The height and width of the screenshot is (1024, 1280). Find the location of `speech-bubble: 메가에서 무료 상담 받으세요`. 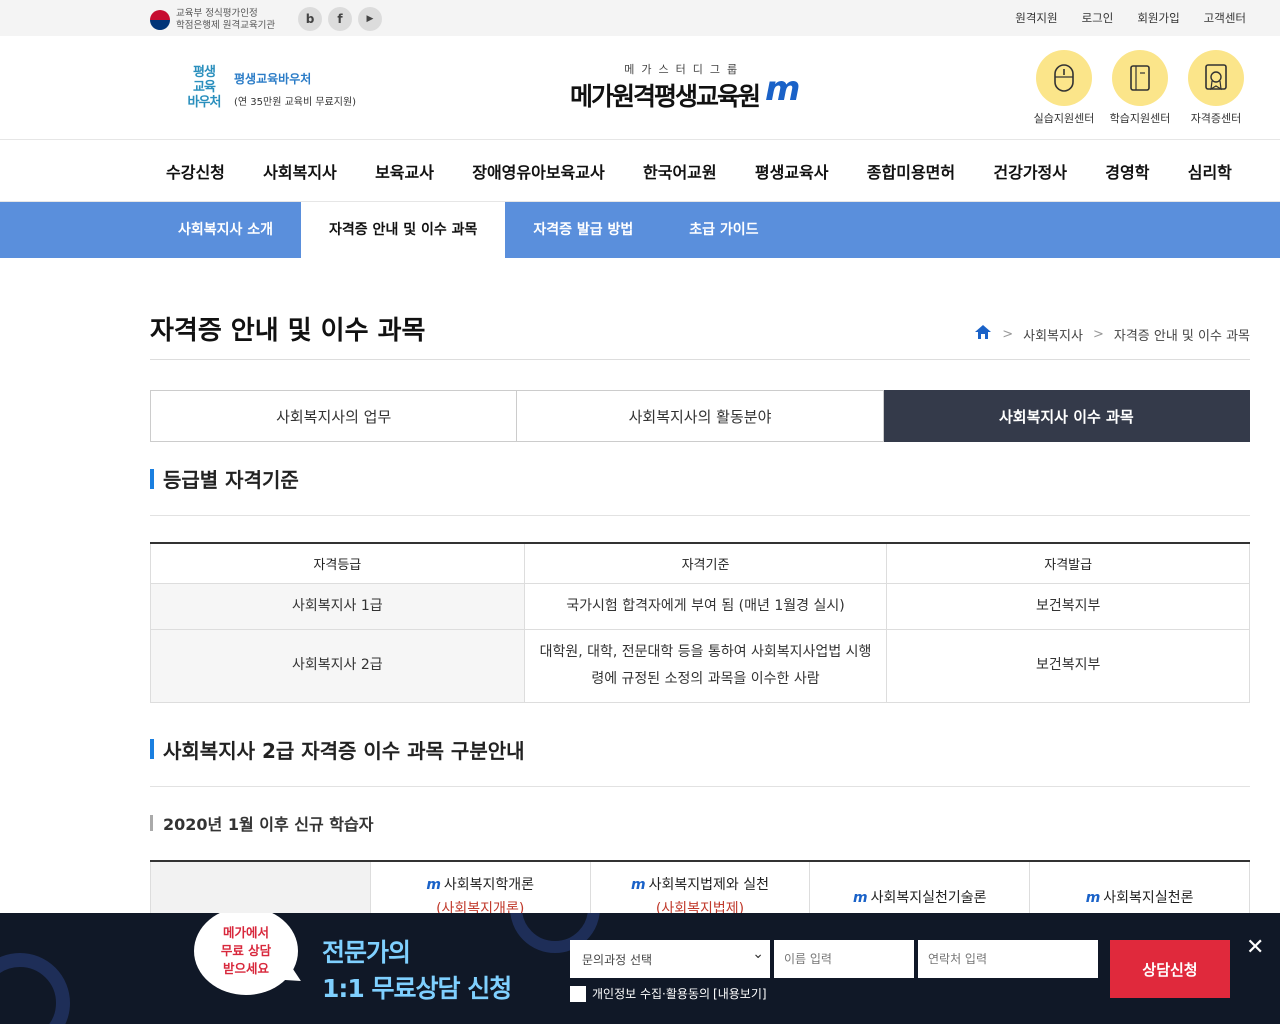

speech-bubble: 메가에서 무료 상담 받으세요 is located at coordinates (246, 954).